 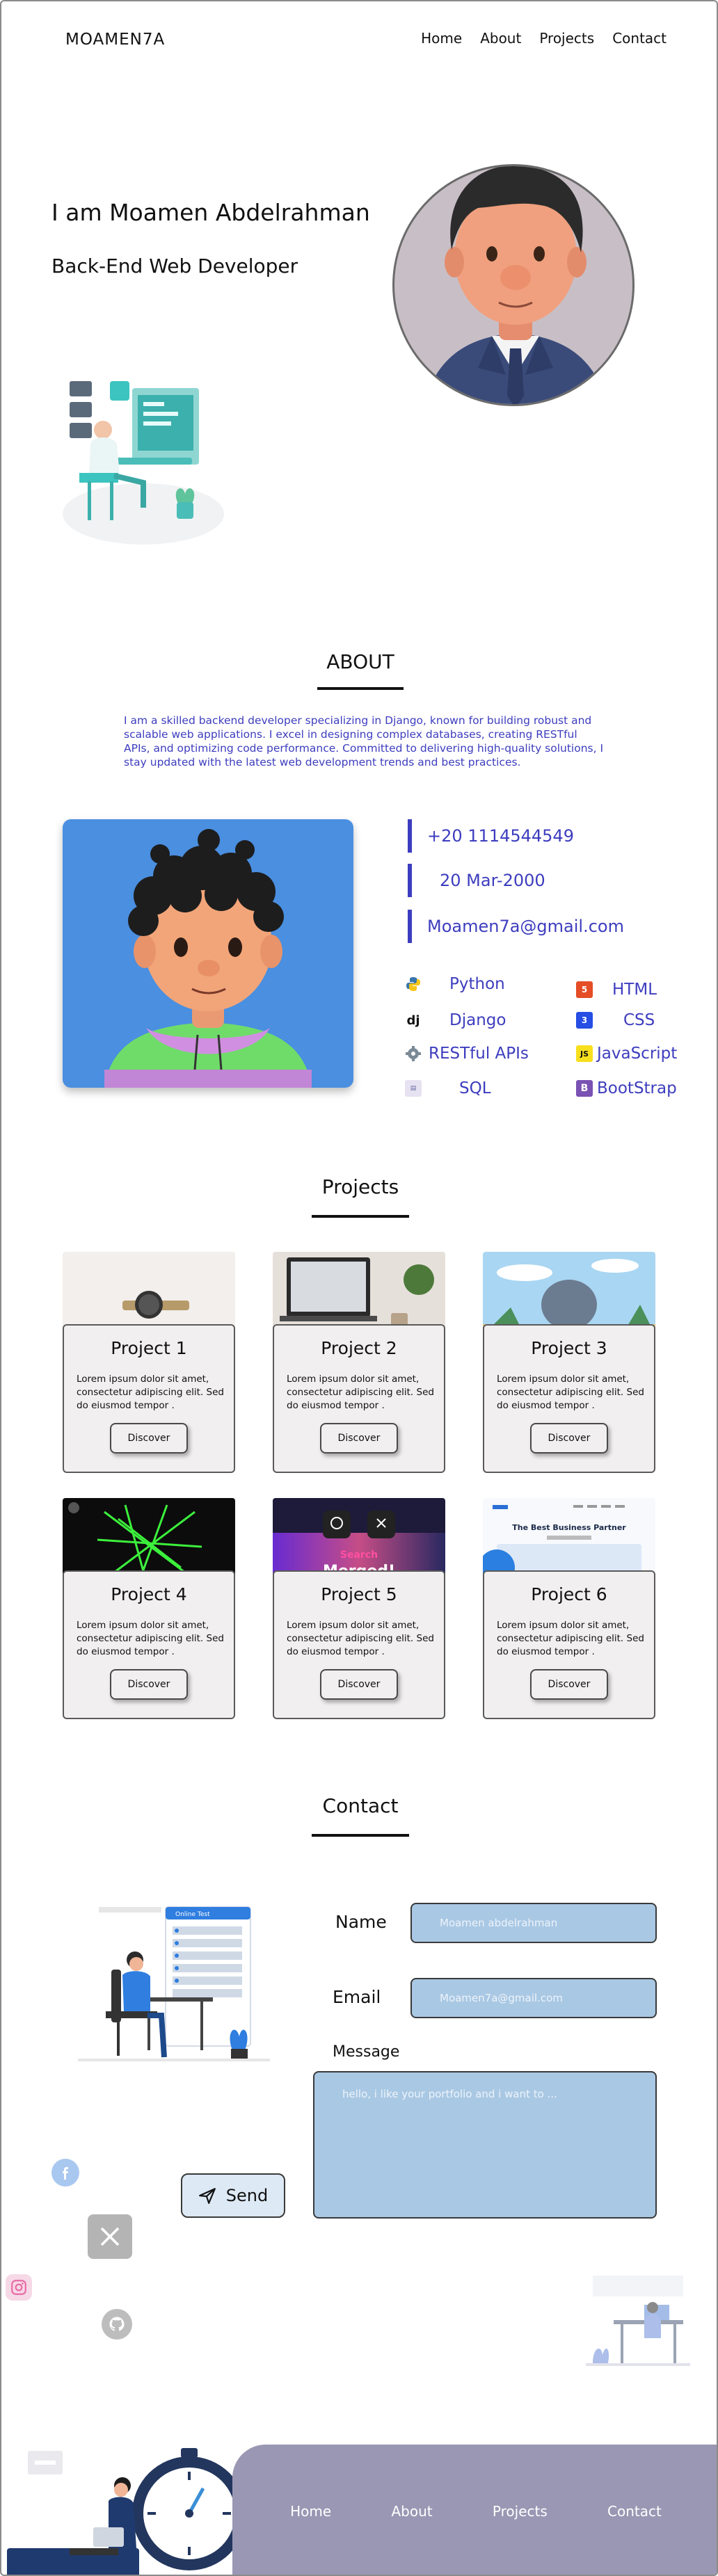 I want to click on skill-sql: ▤ SQL, so click(x=448, y=1088).